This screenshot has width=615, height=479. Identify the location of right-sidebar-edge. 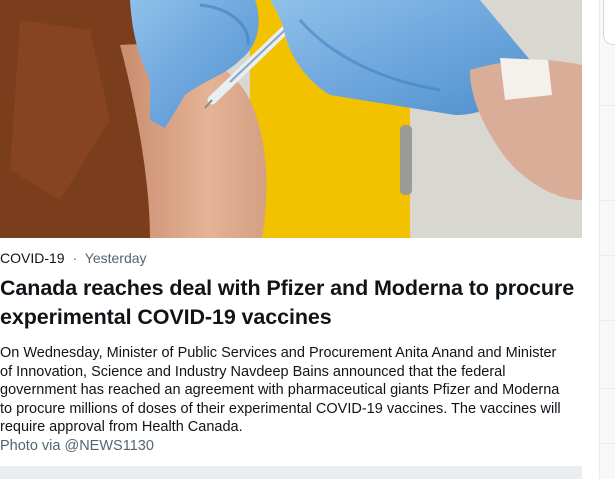
(607, 239).